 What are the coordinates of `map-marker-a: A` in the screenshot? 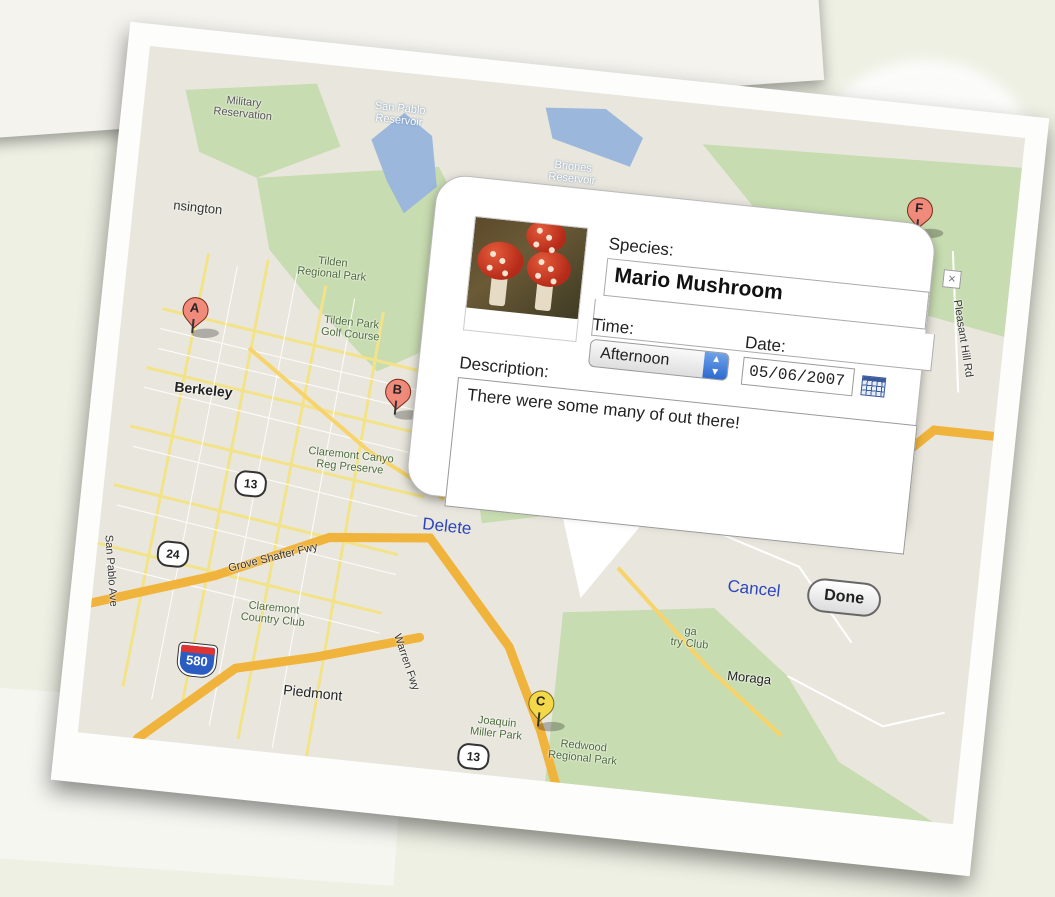 It's located at (200, 315).